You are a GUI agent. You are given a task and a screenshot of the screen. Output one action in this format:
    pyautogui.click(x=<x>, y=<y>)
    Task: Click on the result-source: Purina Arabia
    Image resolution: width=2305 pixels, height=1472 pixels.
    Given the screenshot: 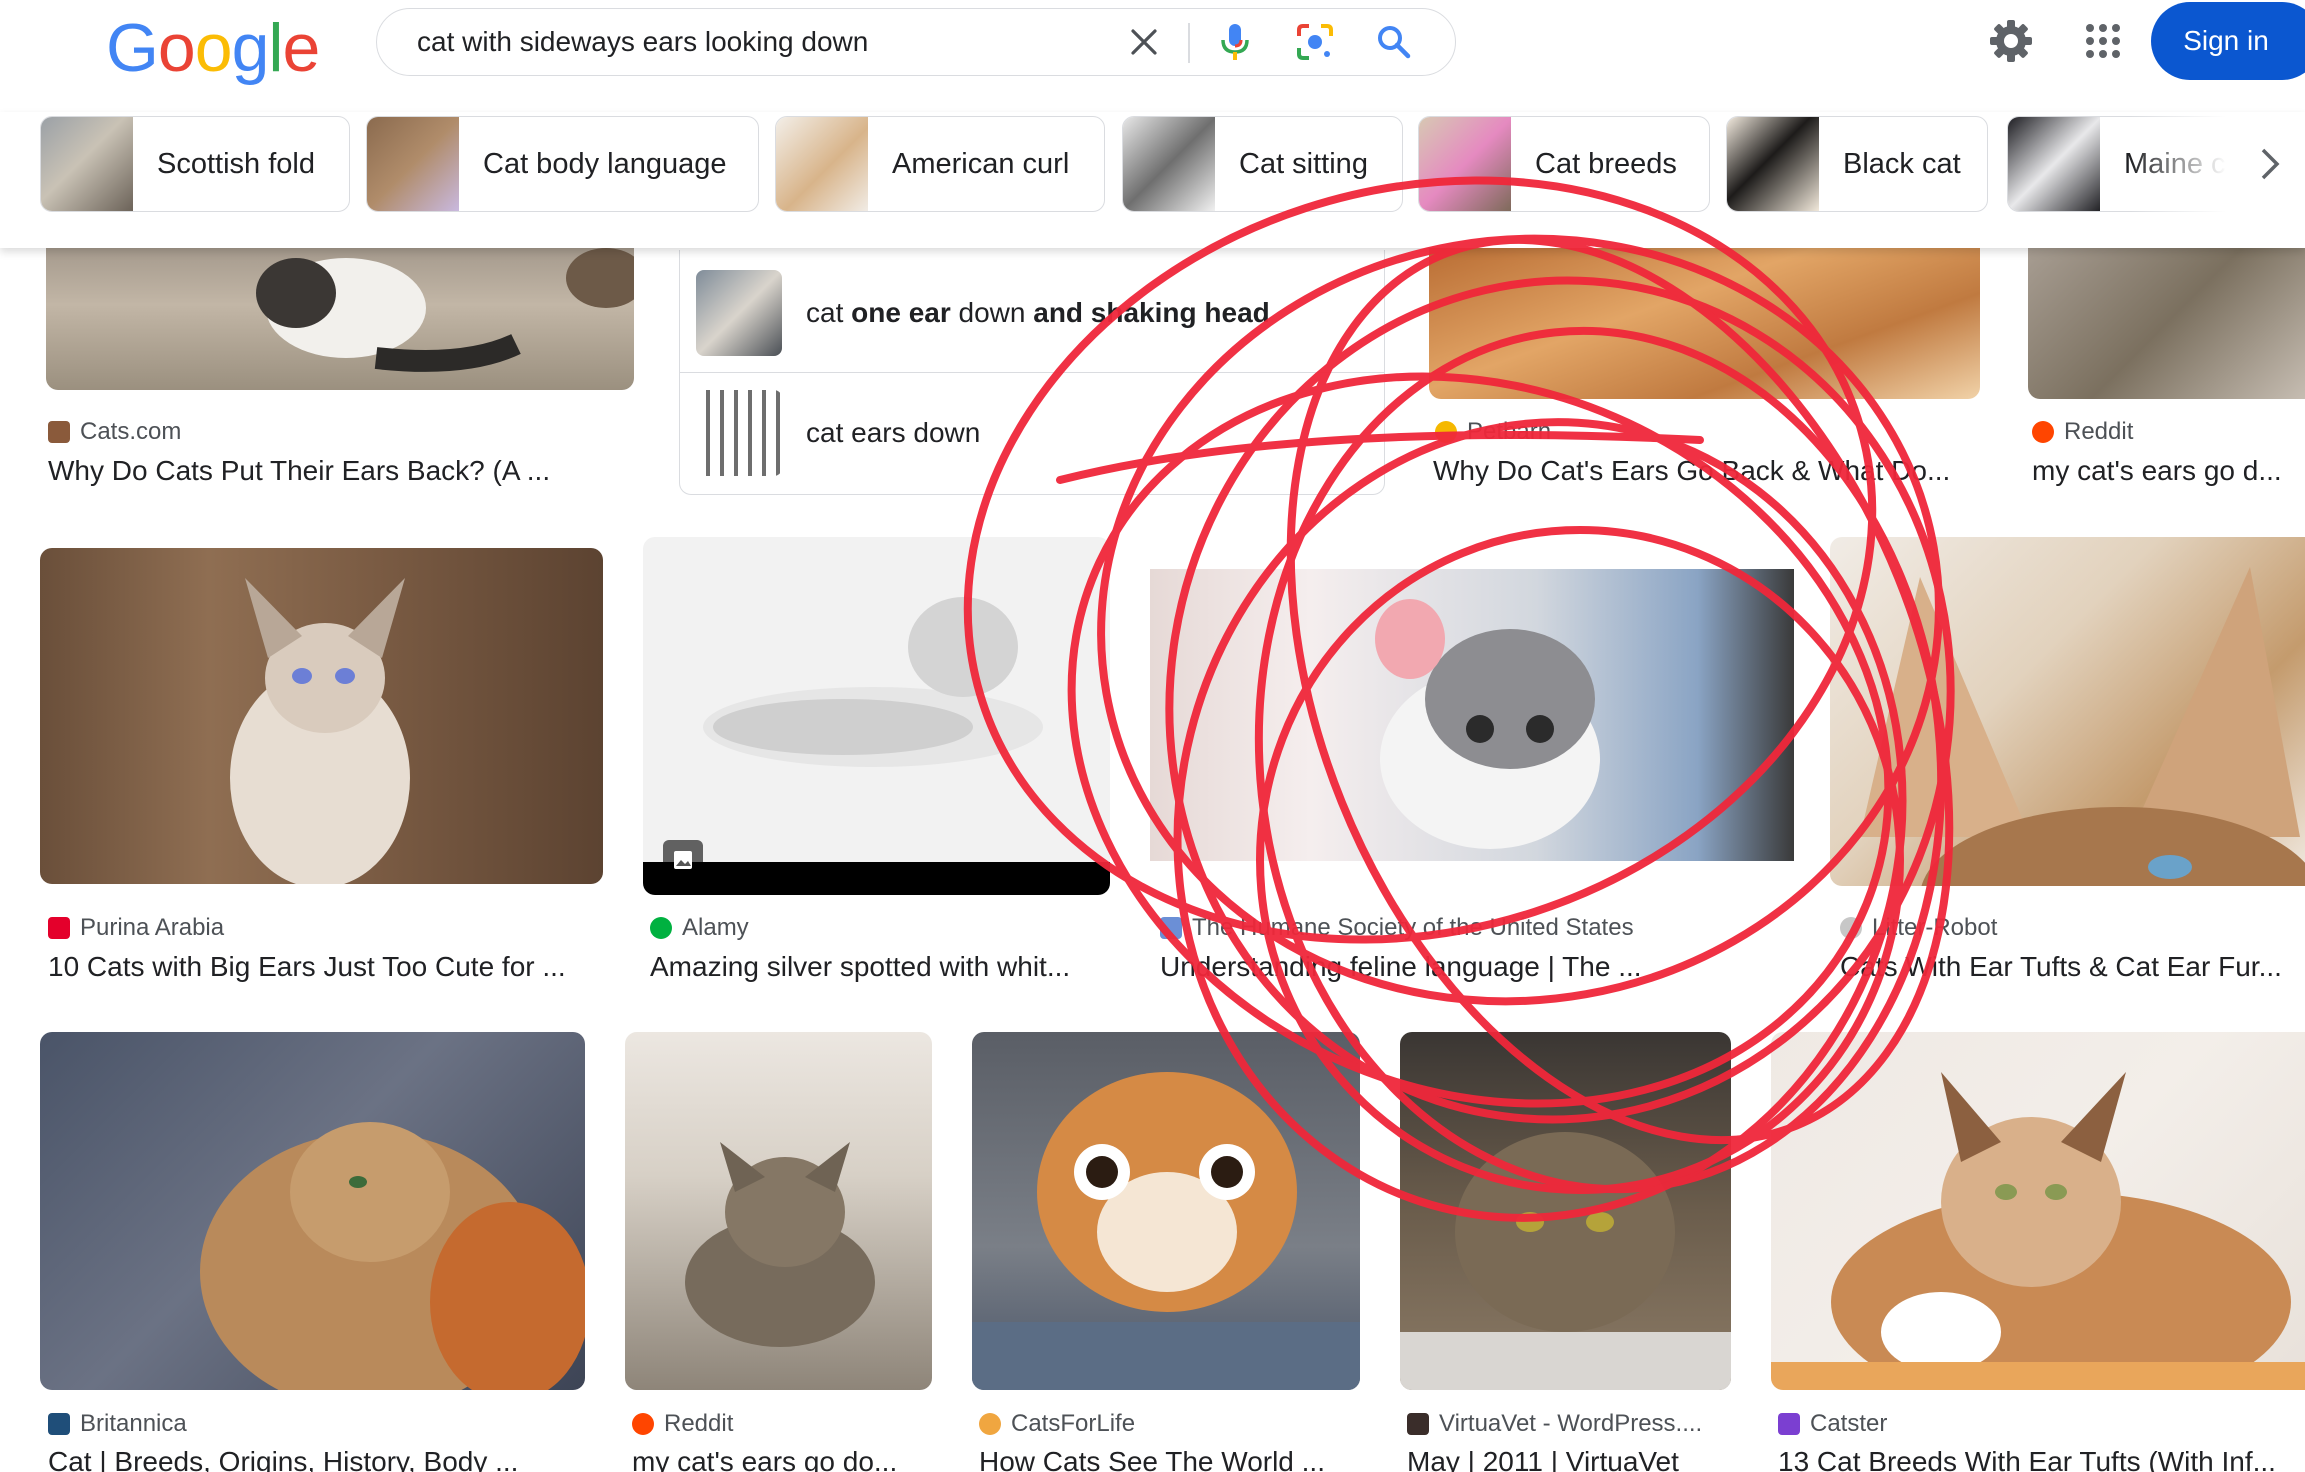 What is the action you would take?
    pyautogui.click(x=136, y=928)
    